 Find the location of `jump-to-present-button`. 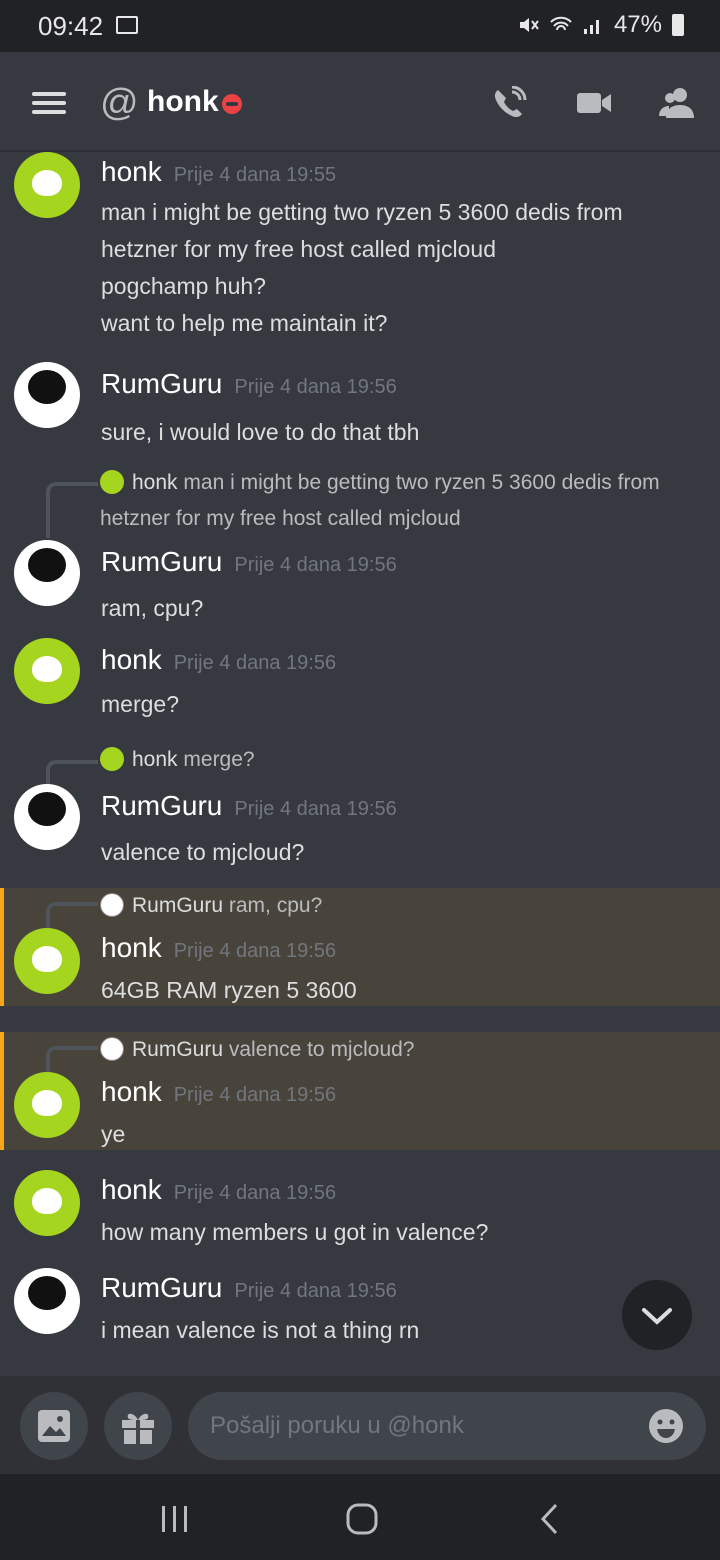

jump-to-present-button is located at coordinates (657, 1315).